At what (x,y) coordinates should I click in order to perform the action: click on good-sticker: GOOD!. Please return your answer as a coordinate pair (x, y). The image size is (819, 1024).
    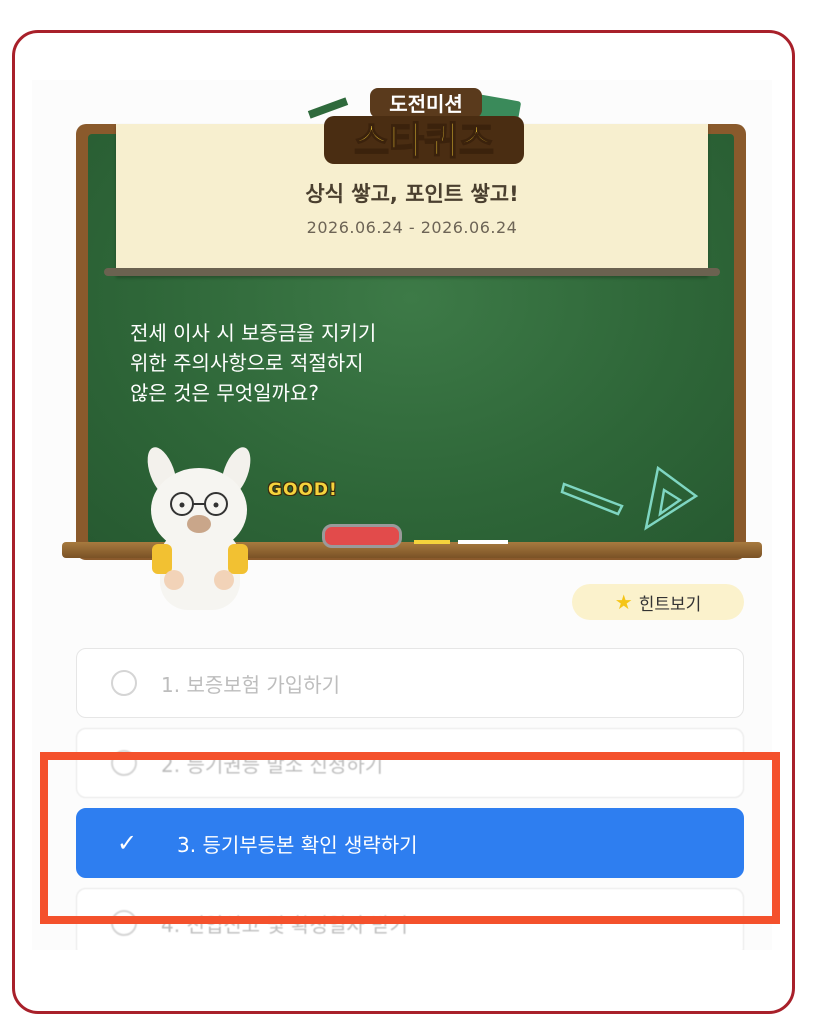
    Looking at the image, I should click on (303, 490).